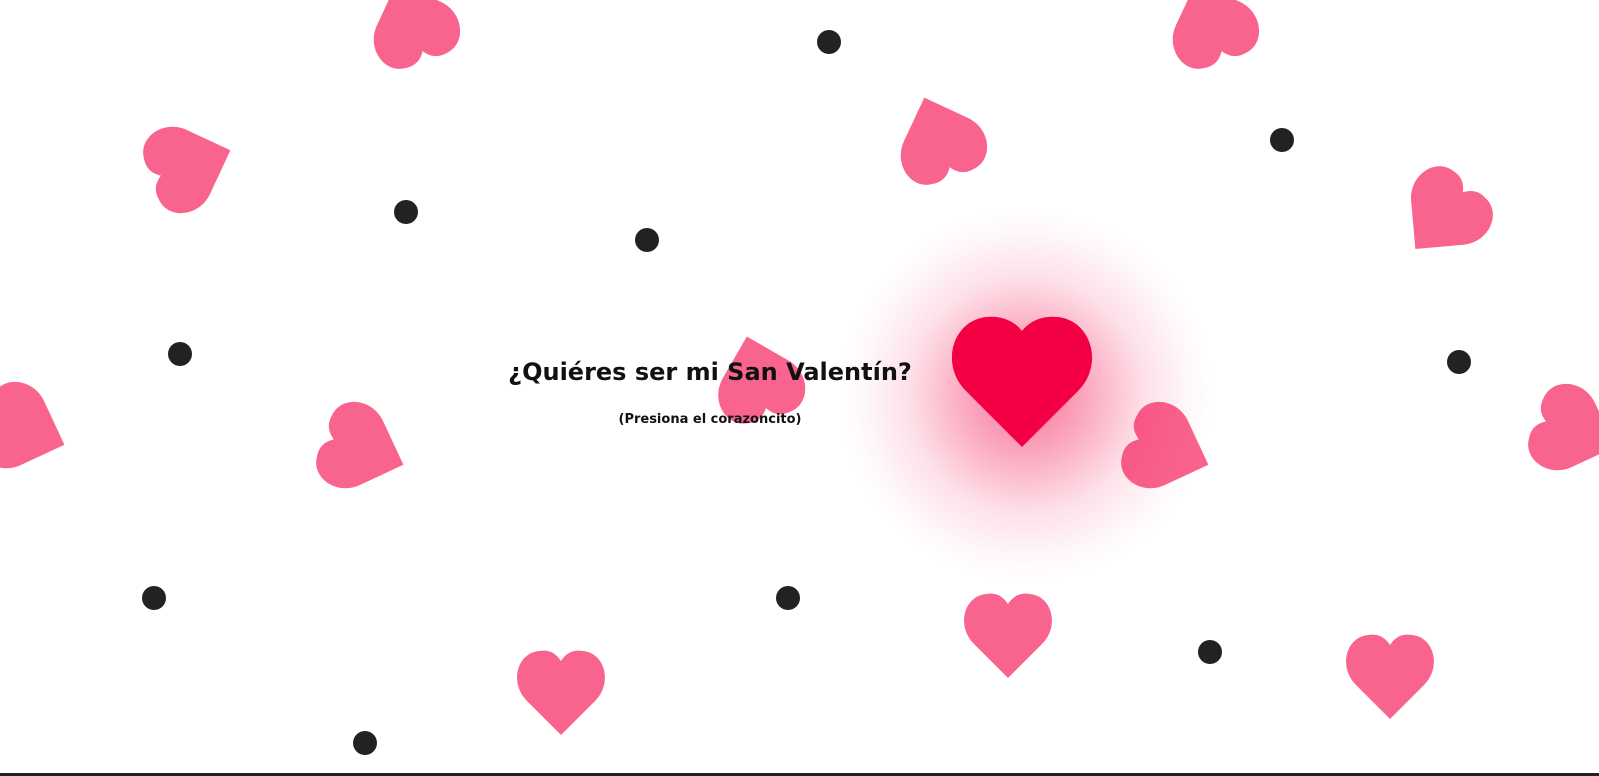  I want to click on heart-icon, so click(1022, 381).